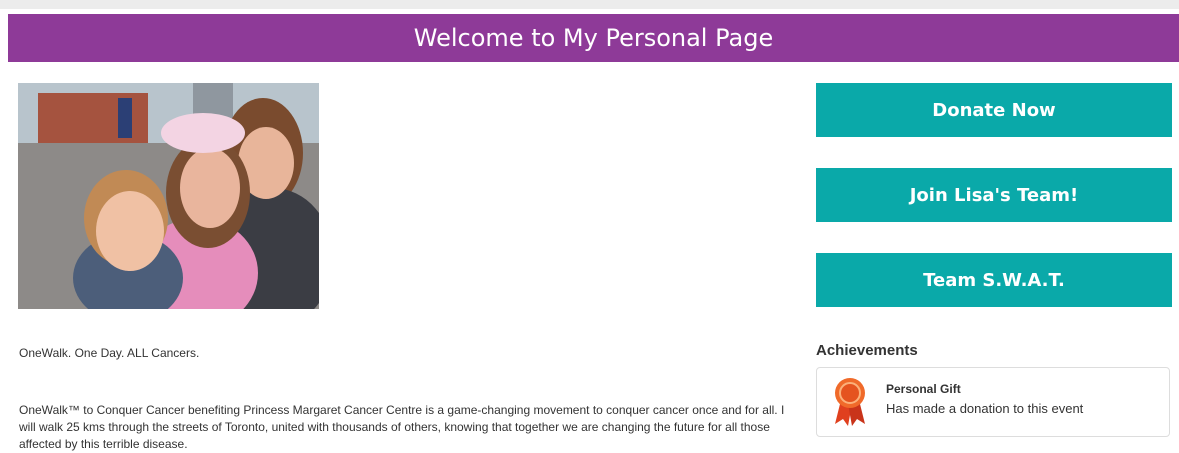  I want to click on join-team-button: Join Lisa's Team!, so click(994, 195).